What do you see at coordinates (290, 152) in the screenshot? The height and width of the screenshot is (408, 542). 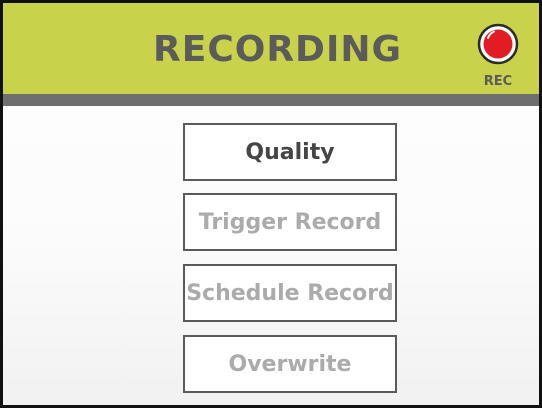 I see `quality-button: Quality` at bounding box center [290, 152].